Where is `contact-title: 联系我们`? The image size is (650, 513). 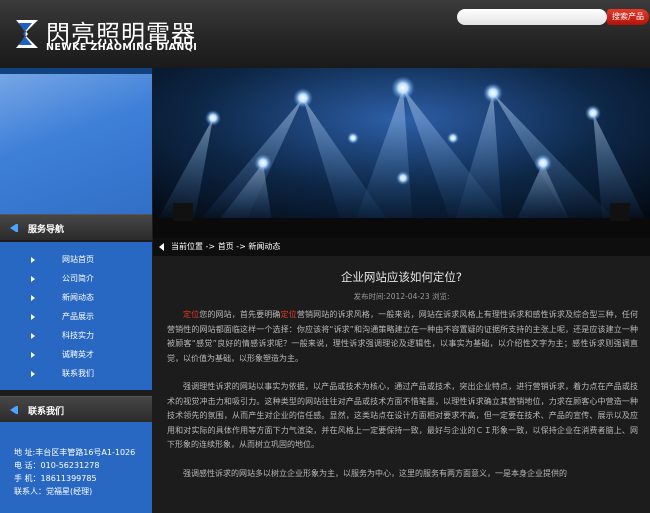 contact-title: 联系我们 is located at coordinates (46, 412).